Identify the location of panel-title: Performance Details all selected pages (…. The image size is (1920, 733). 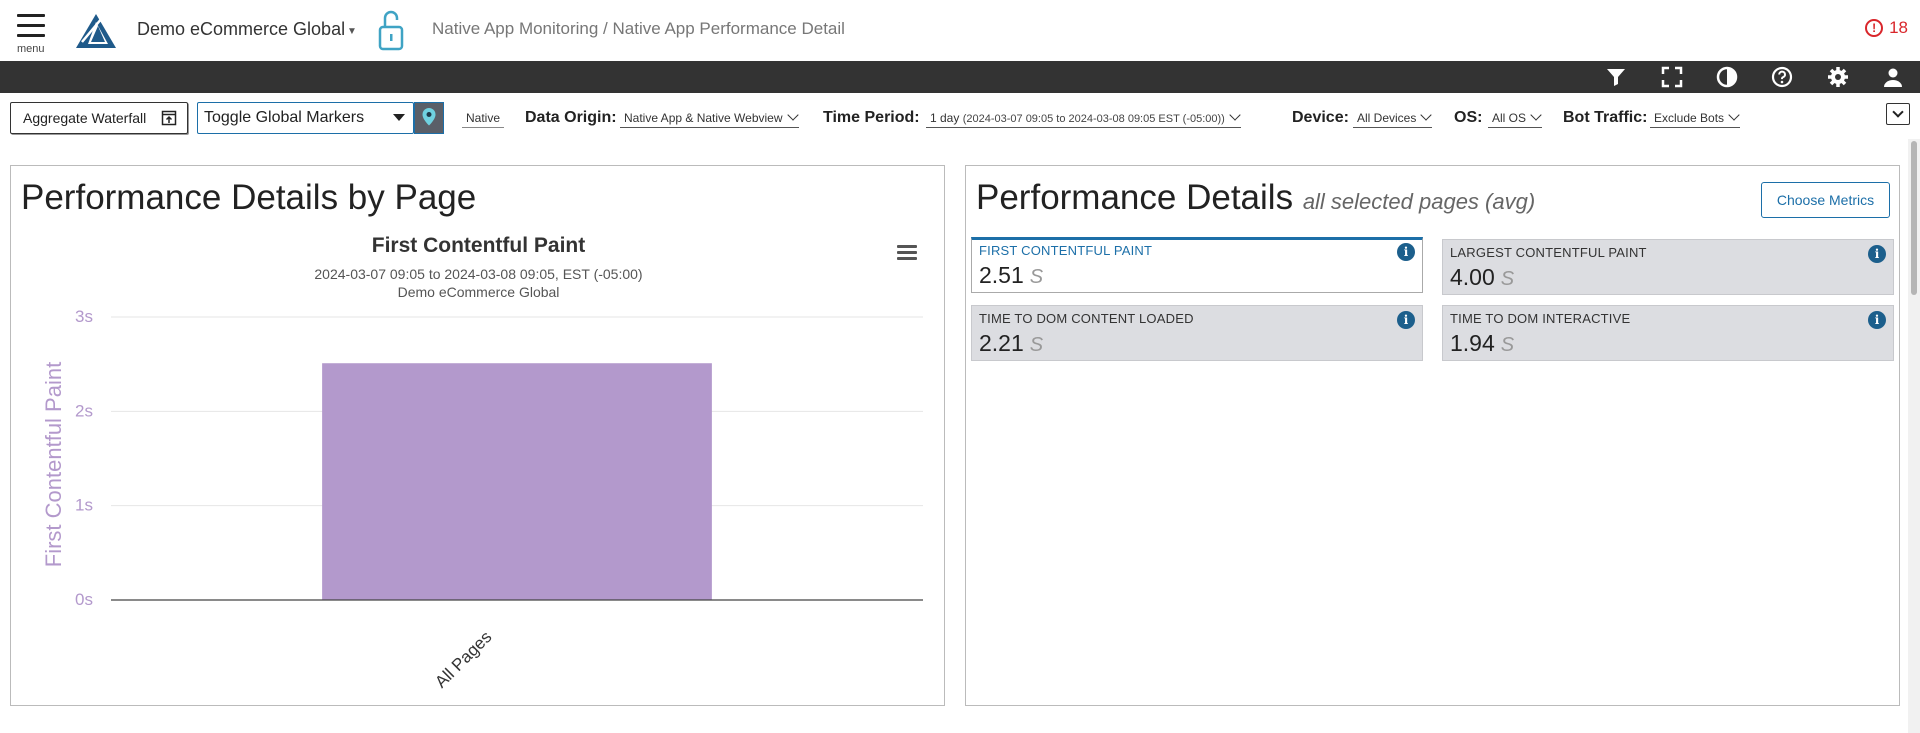
(1255, 198).